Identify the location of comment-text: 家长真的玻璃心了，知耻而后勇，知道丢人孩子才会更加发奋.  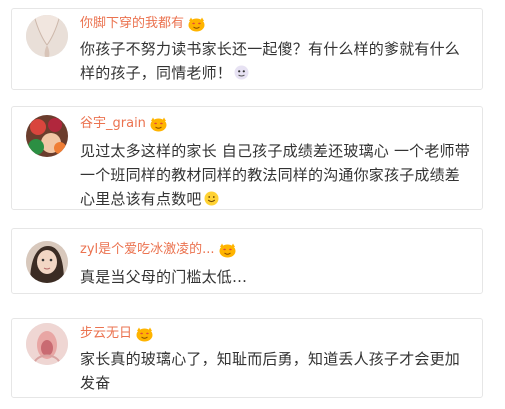
(270, 371).